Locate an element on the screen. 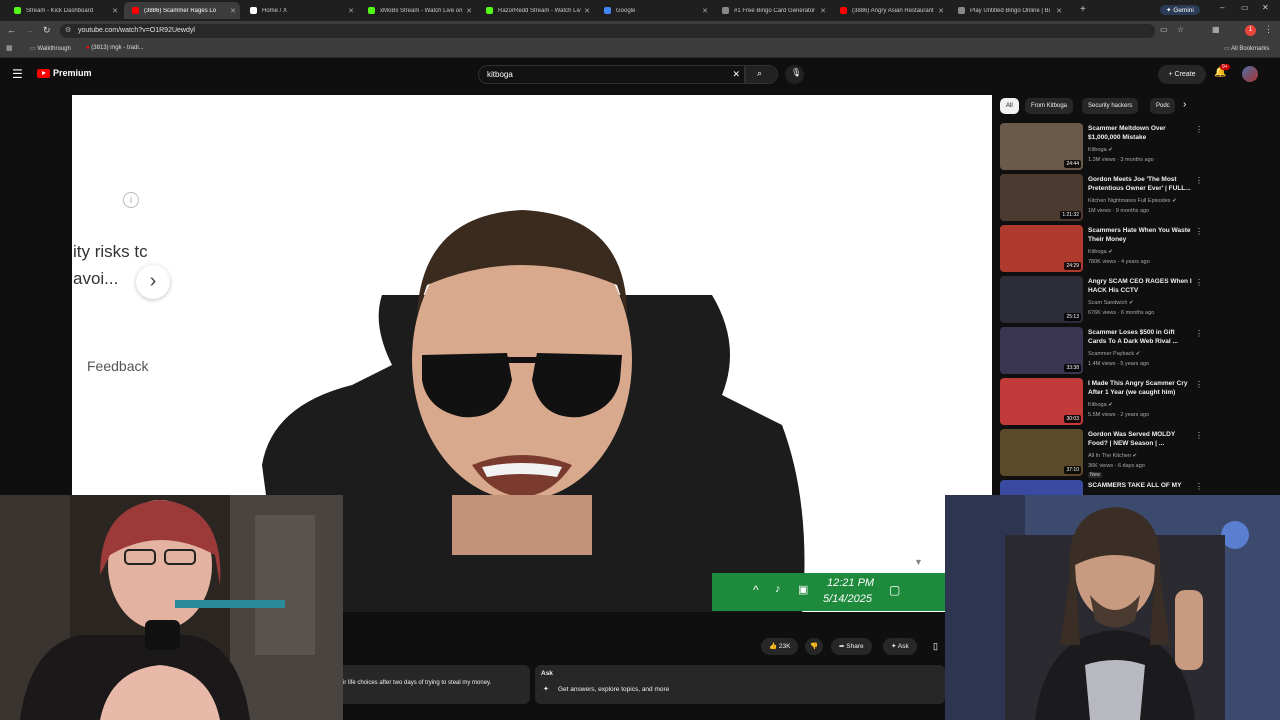 The image size is (1280, 720). chip-from-kitboga: From Kitboga is located at coordinates (1049, 106).